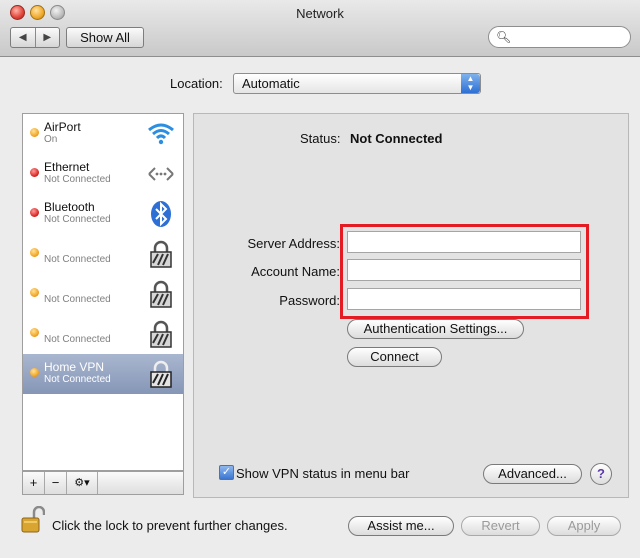 The image size is (640, 558). I want to click on service-list-toolbar: + − ⚙▾, so click(103, 483).